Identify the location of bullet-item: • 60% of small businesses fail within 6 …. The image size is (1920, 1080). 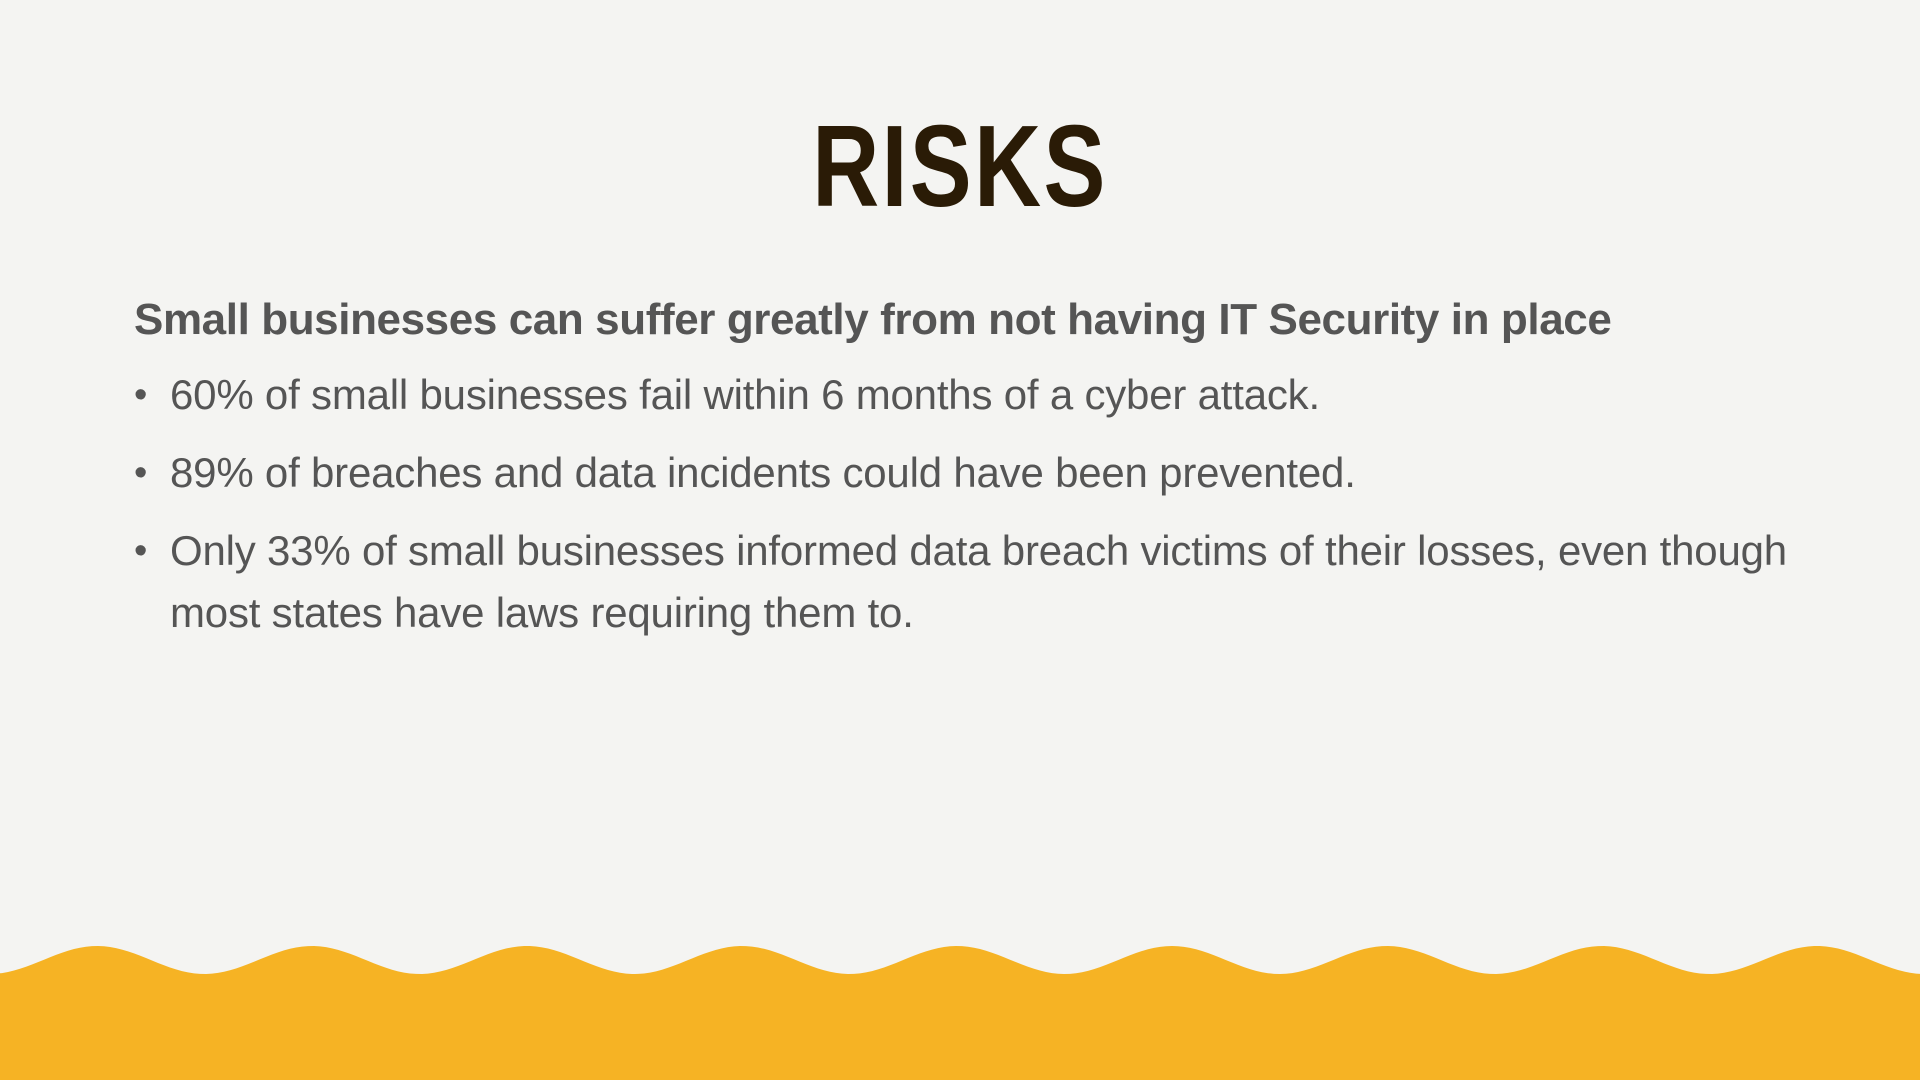
(974, 395).